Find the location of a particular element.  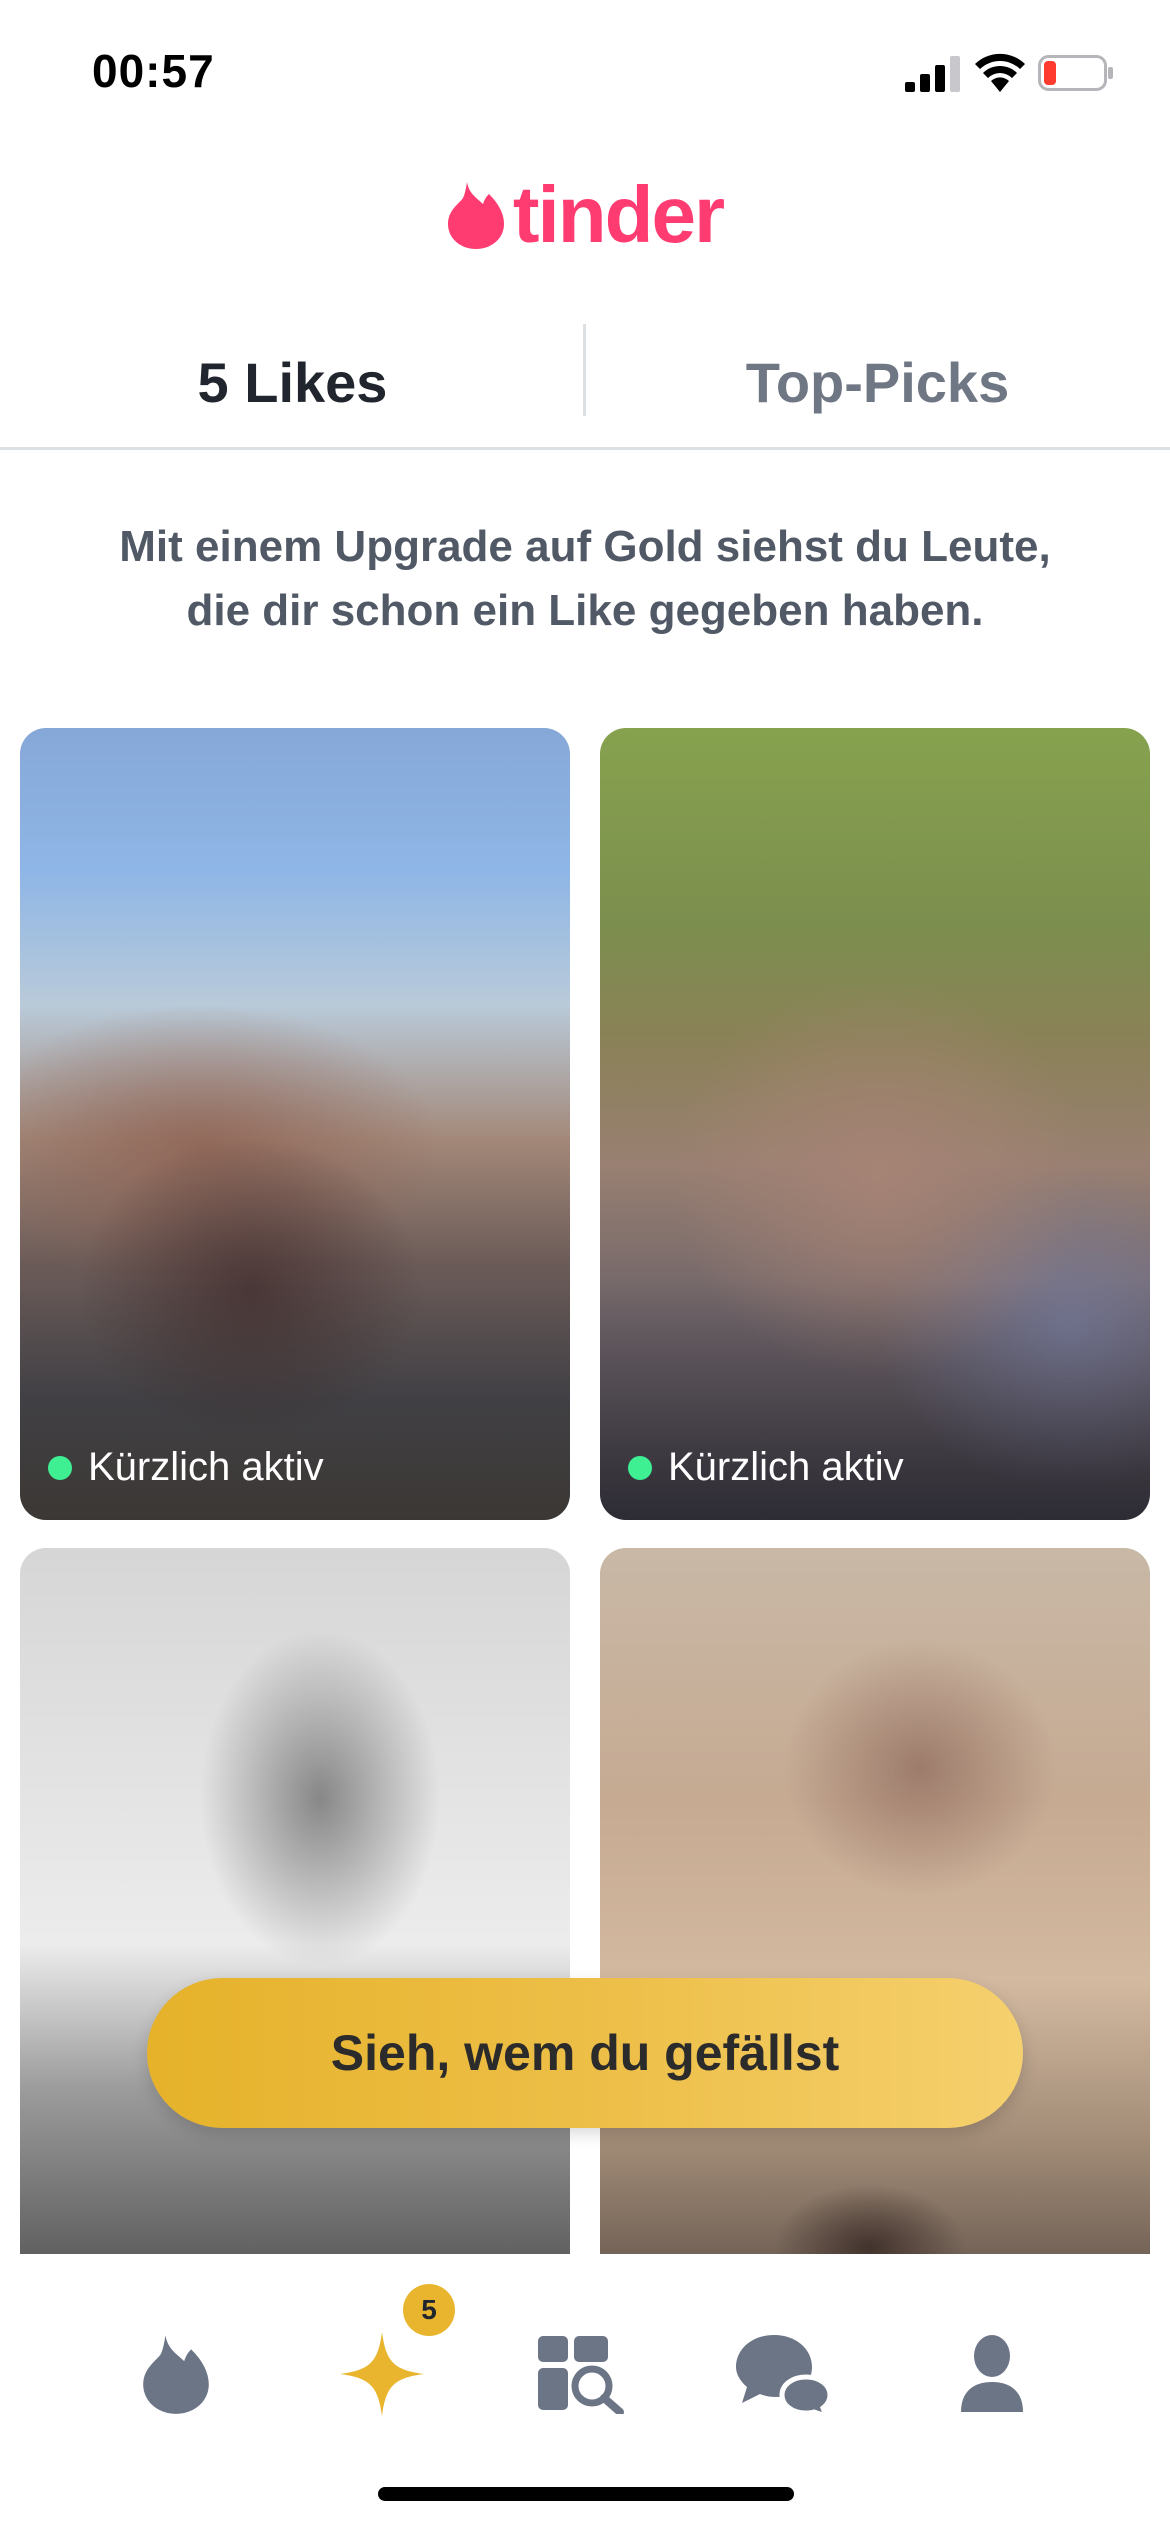

likes-tabs: 5 Likes Top-Picks is located at coordinates (585, 384).